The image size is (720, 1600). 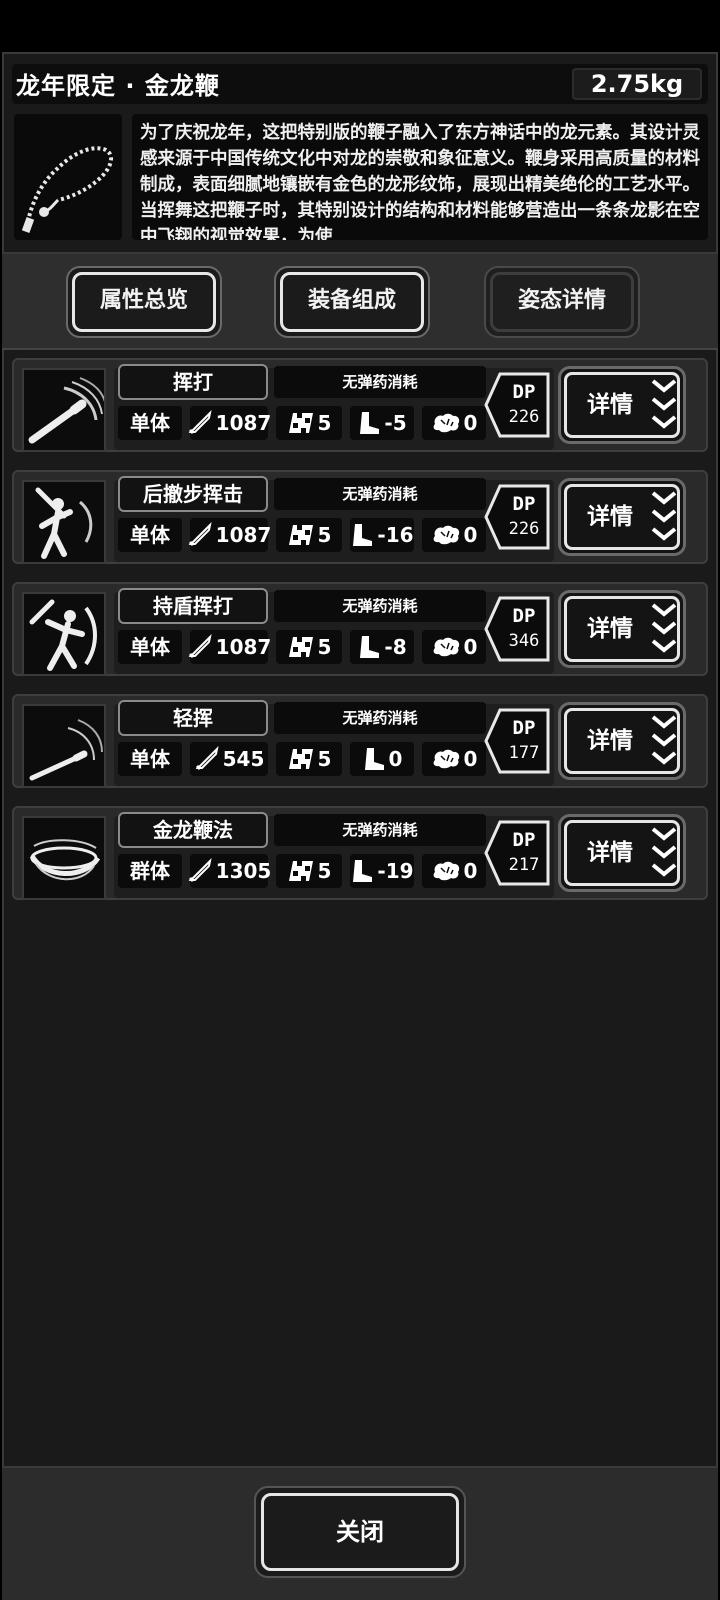 What do you see at coordinates (352, 302) in the screenshot?
I see `tab-equipment: 装备组成` at bounding box center [352, 302].